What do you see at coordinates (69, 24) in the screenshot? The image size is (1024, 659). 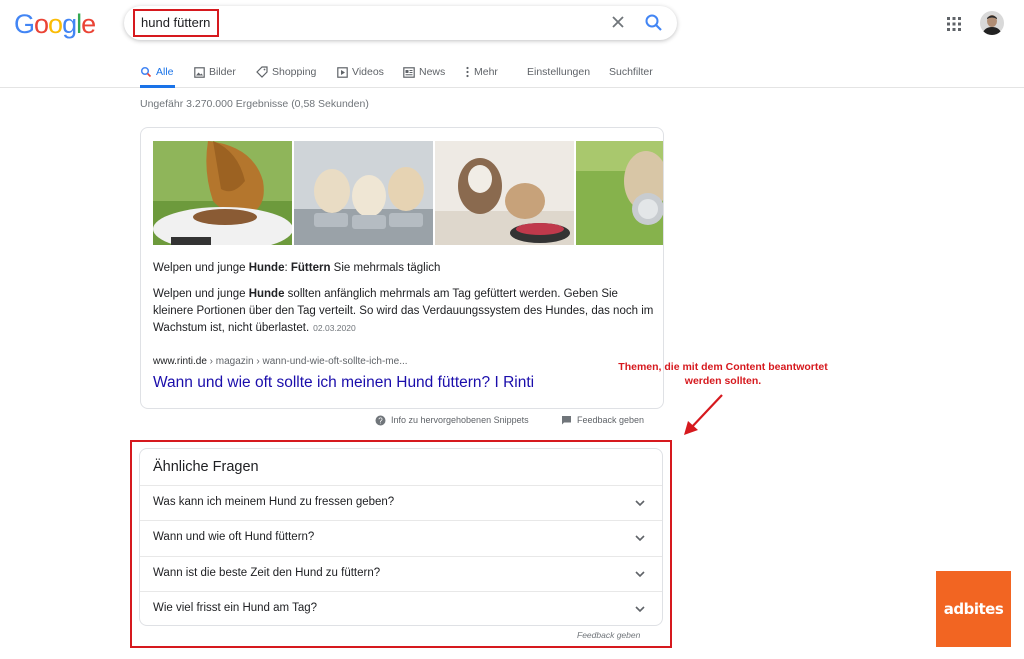 I see `logo-letter: g` at bounding box center [69, 24].